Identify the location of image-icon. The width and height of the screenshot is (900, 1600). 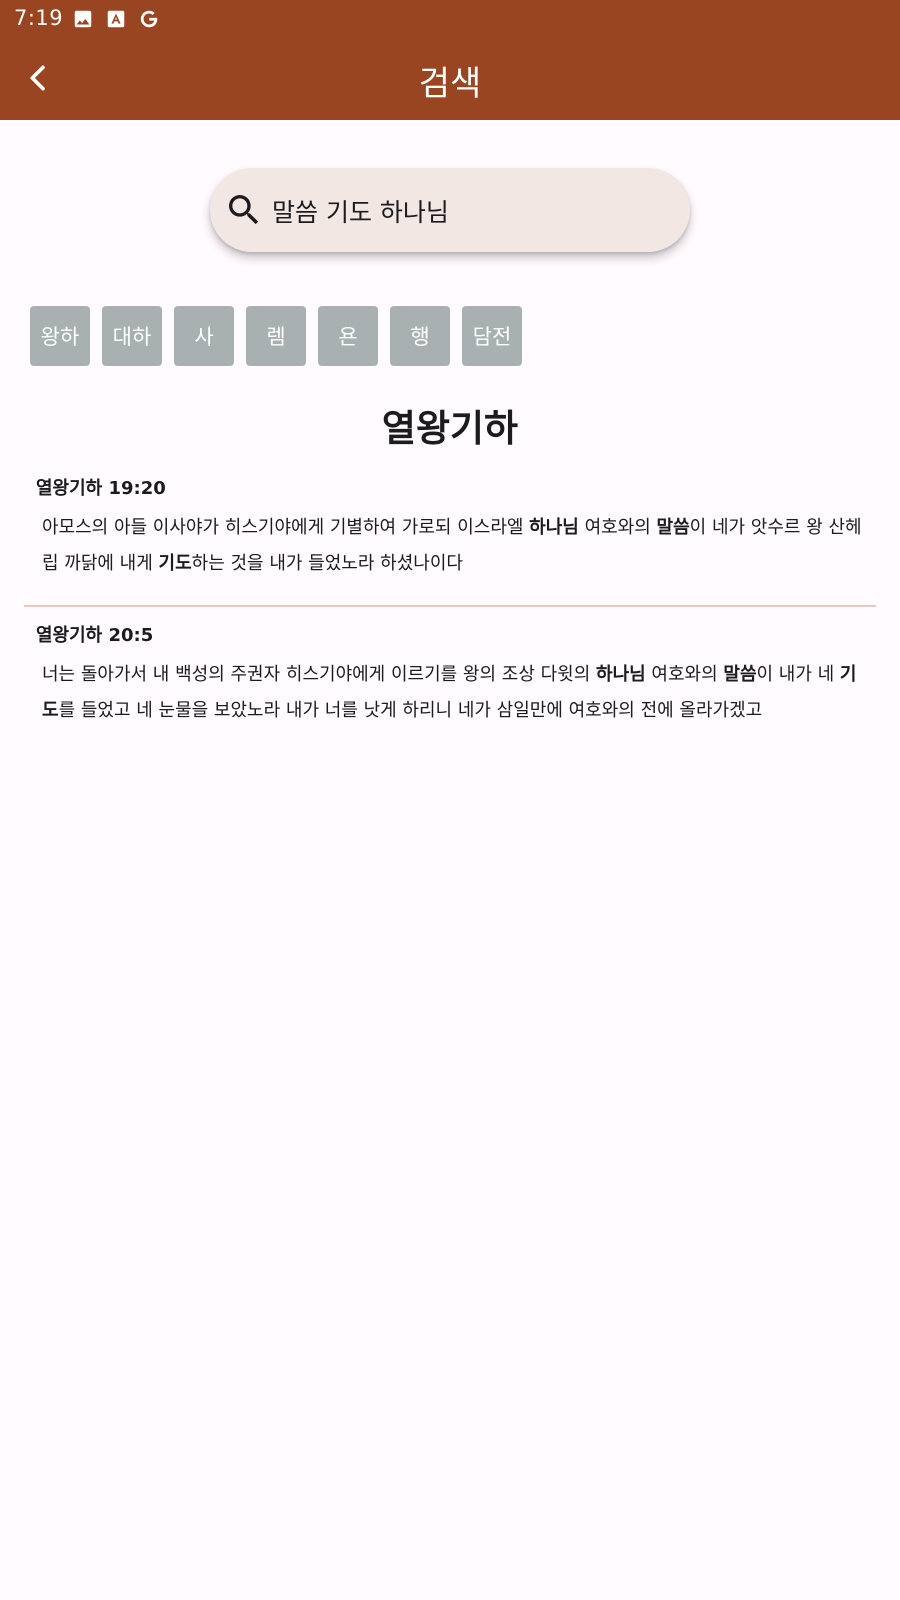
(83, 19).